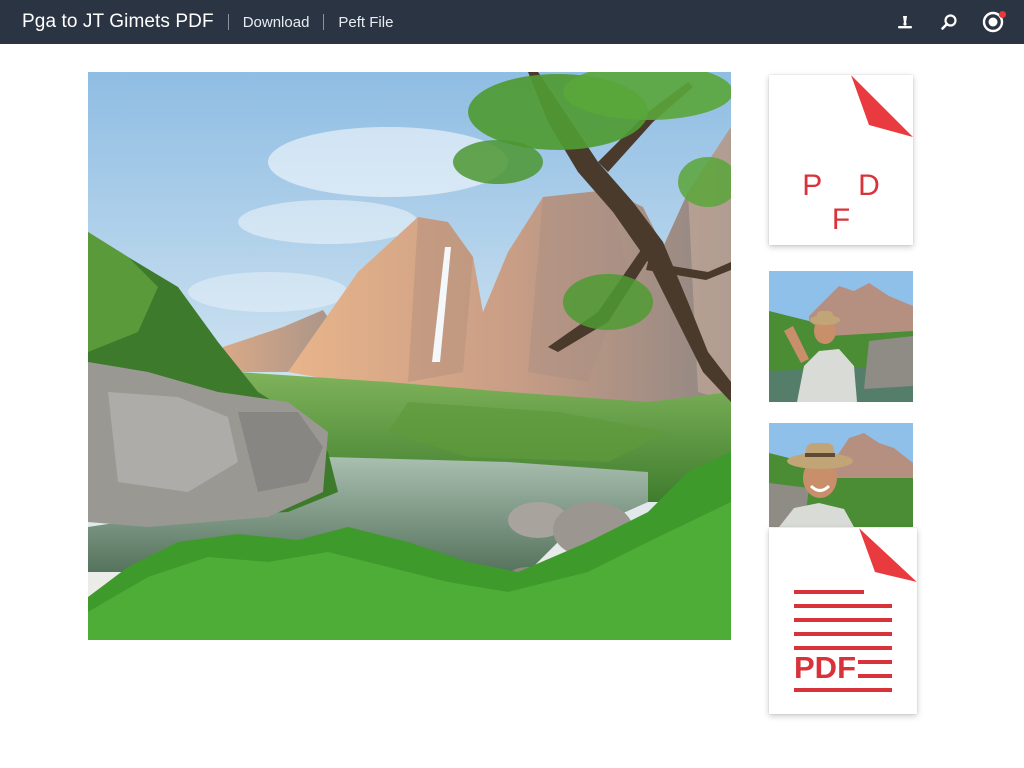  What do you see at coordinates (1002, 14) in the screenshot?
I see `notification-dot` at bounding box center [1002, 14].